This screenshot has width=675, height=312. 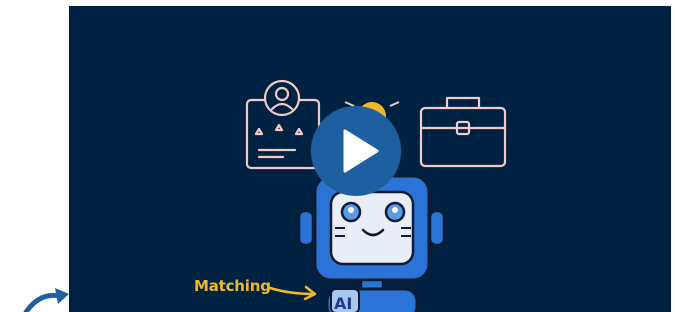 What do you see at coordinates (232, 286) in the screenshot?
I see `matching-caption: Matching` at bounding box center [232, 286].